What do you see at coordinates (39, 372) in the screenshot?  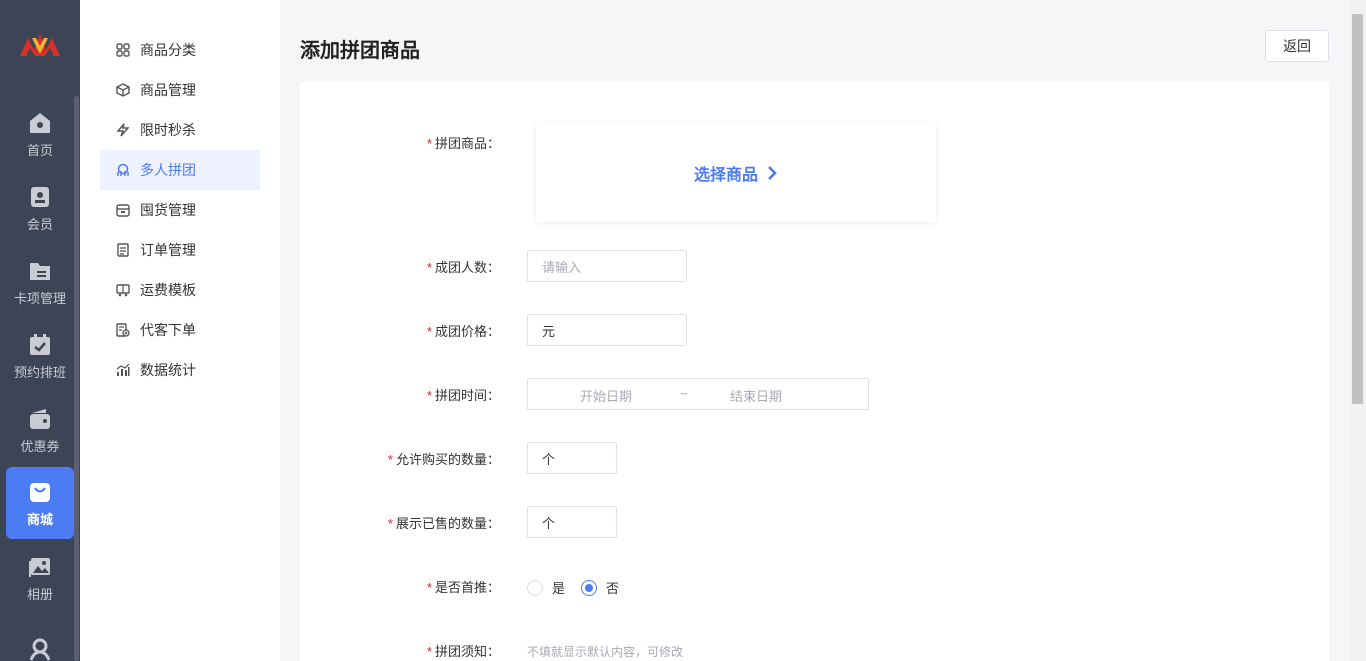 I see `nav-item-label: 预约排班` at bounding box center [39, 372].